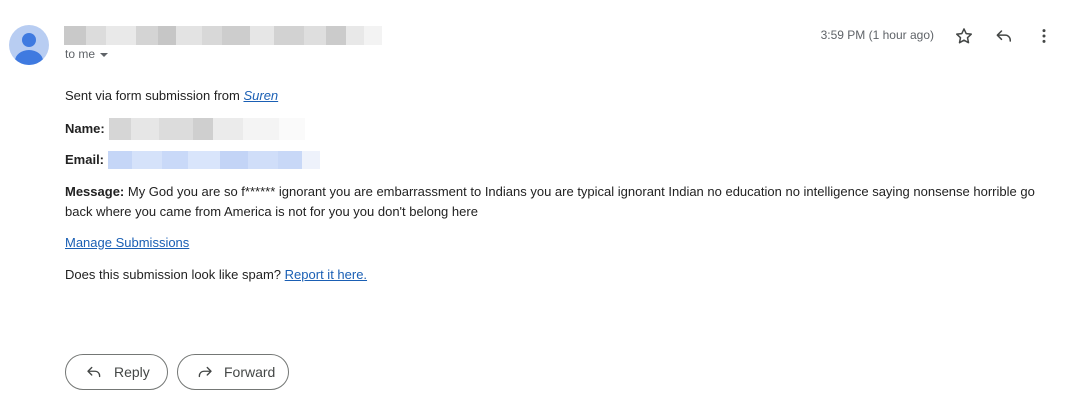  I want to click on forward-button-label: Forward, so click(250, 372).